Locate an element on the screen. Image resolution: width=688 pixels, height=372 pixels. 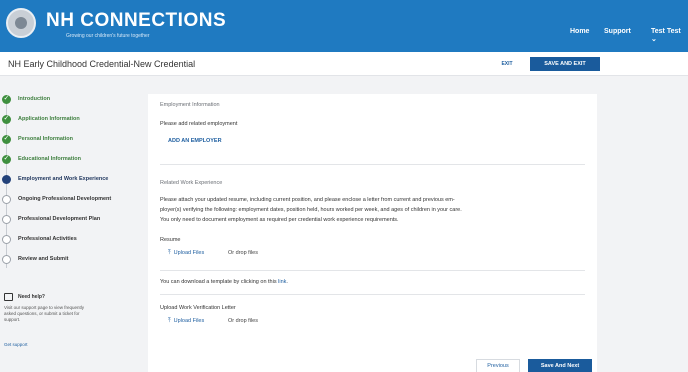
previous-button: Previous is located at coordinates (498, 365).